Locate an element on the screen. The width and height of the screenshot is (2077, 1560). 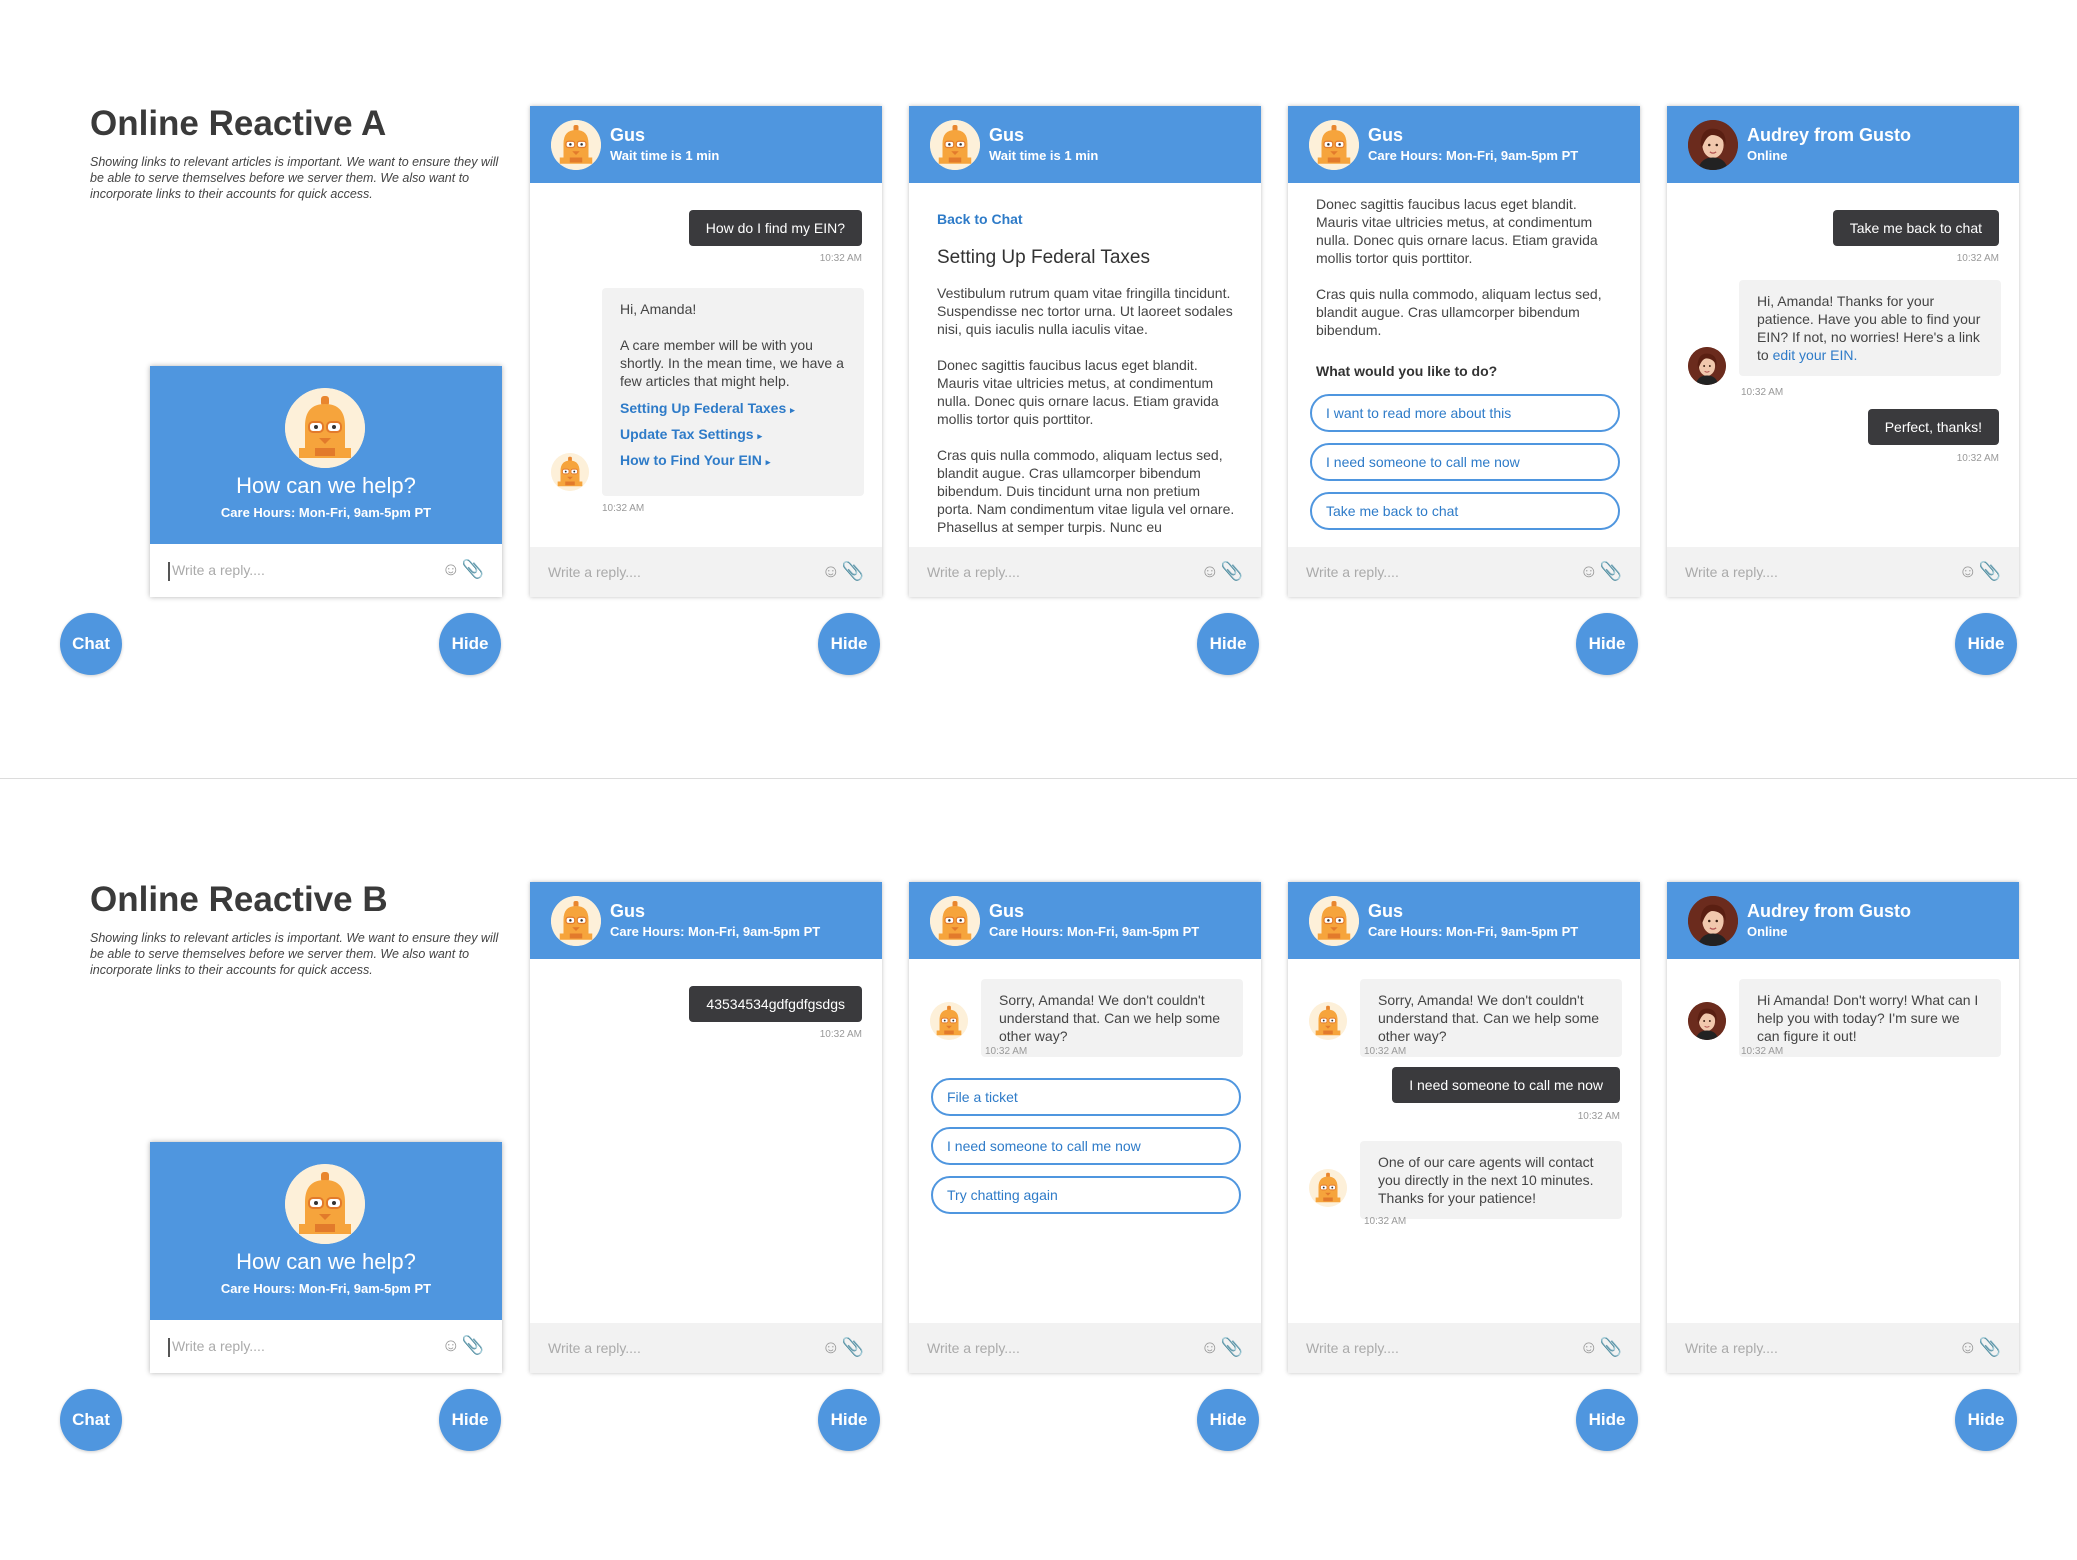
user-message: Perfect, thanks! is located at coordinates (1933, 427).